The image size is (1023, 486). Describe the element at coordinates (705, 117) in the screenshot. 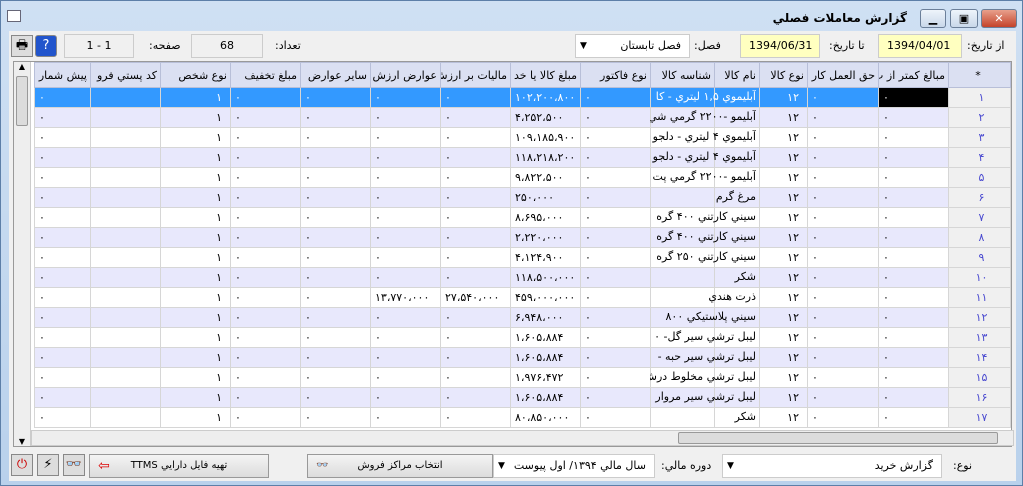

I see `table-cell: آبليمو -۲۲۰۰ گرمي شي` at that location.